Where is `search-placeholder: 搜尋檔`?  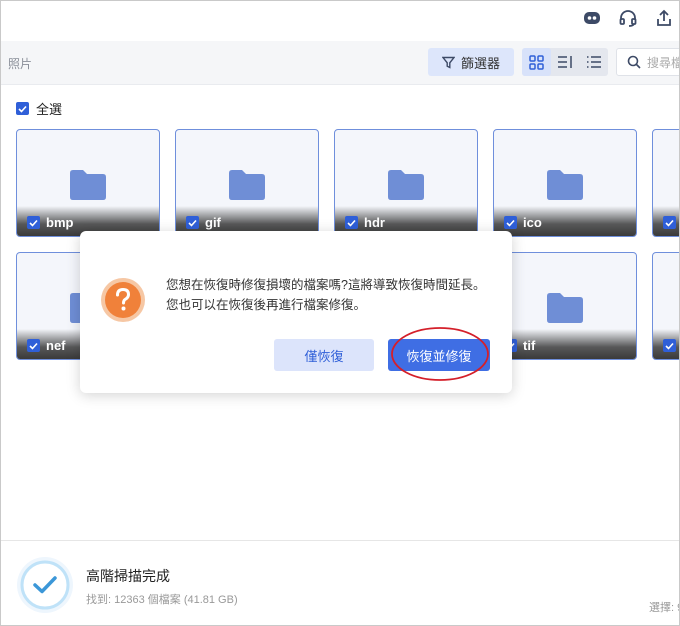 search-placeholder: 搜尋檔 is located at coordinates (663, 62).